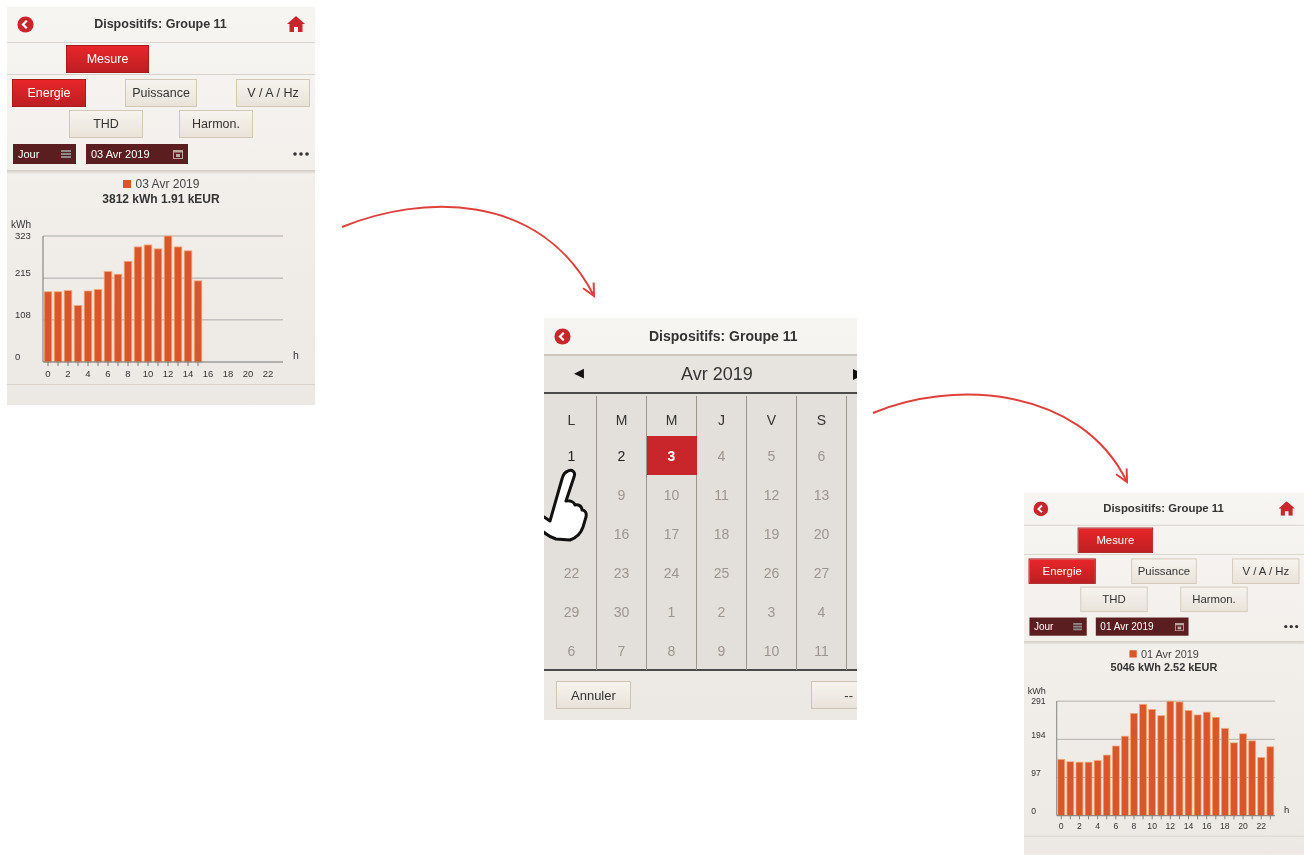 The image size is (1304, 858). I want to click on axis-label: 0, so click(1061, 826).